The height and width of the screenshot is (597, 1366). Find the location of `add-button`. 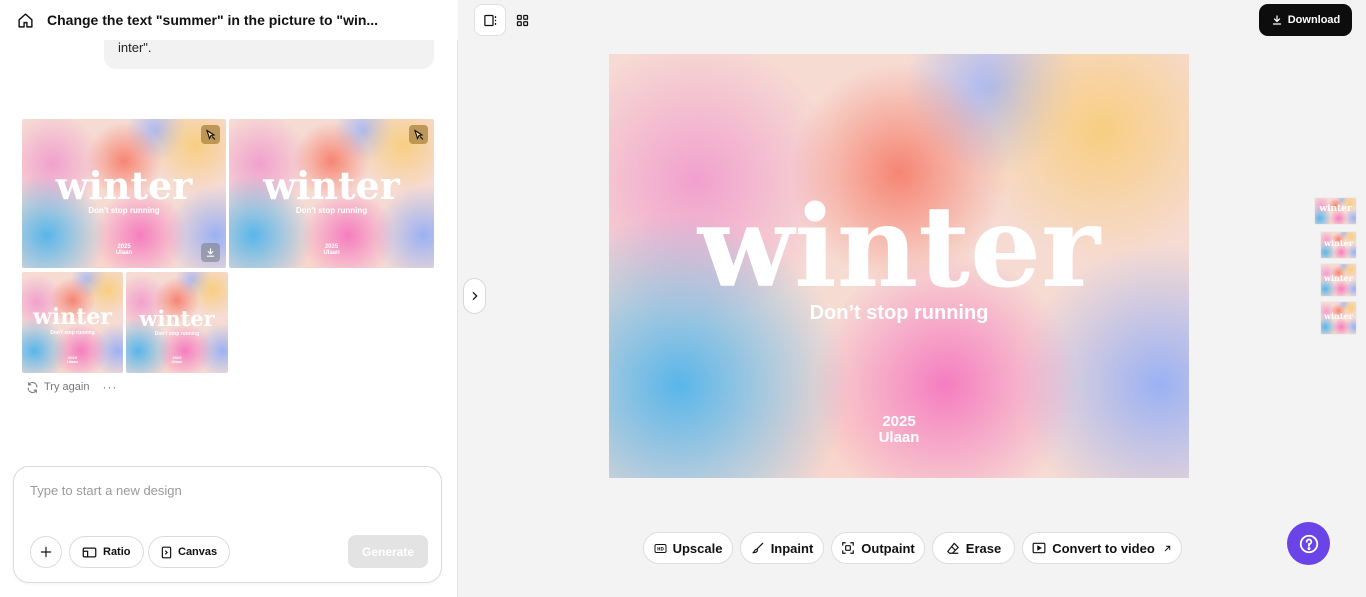

add-button is located at coordinates (46, 552).